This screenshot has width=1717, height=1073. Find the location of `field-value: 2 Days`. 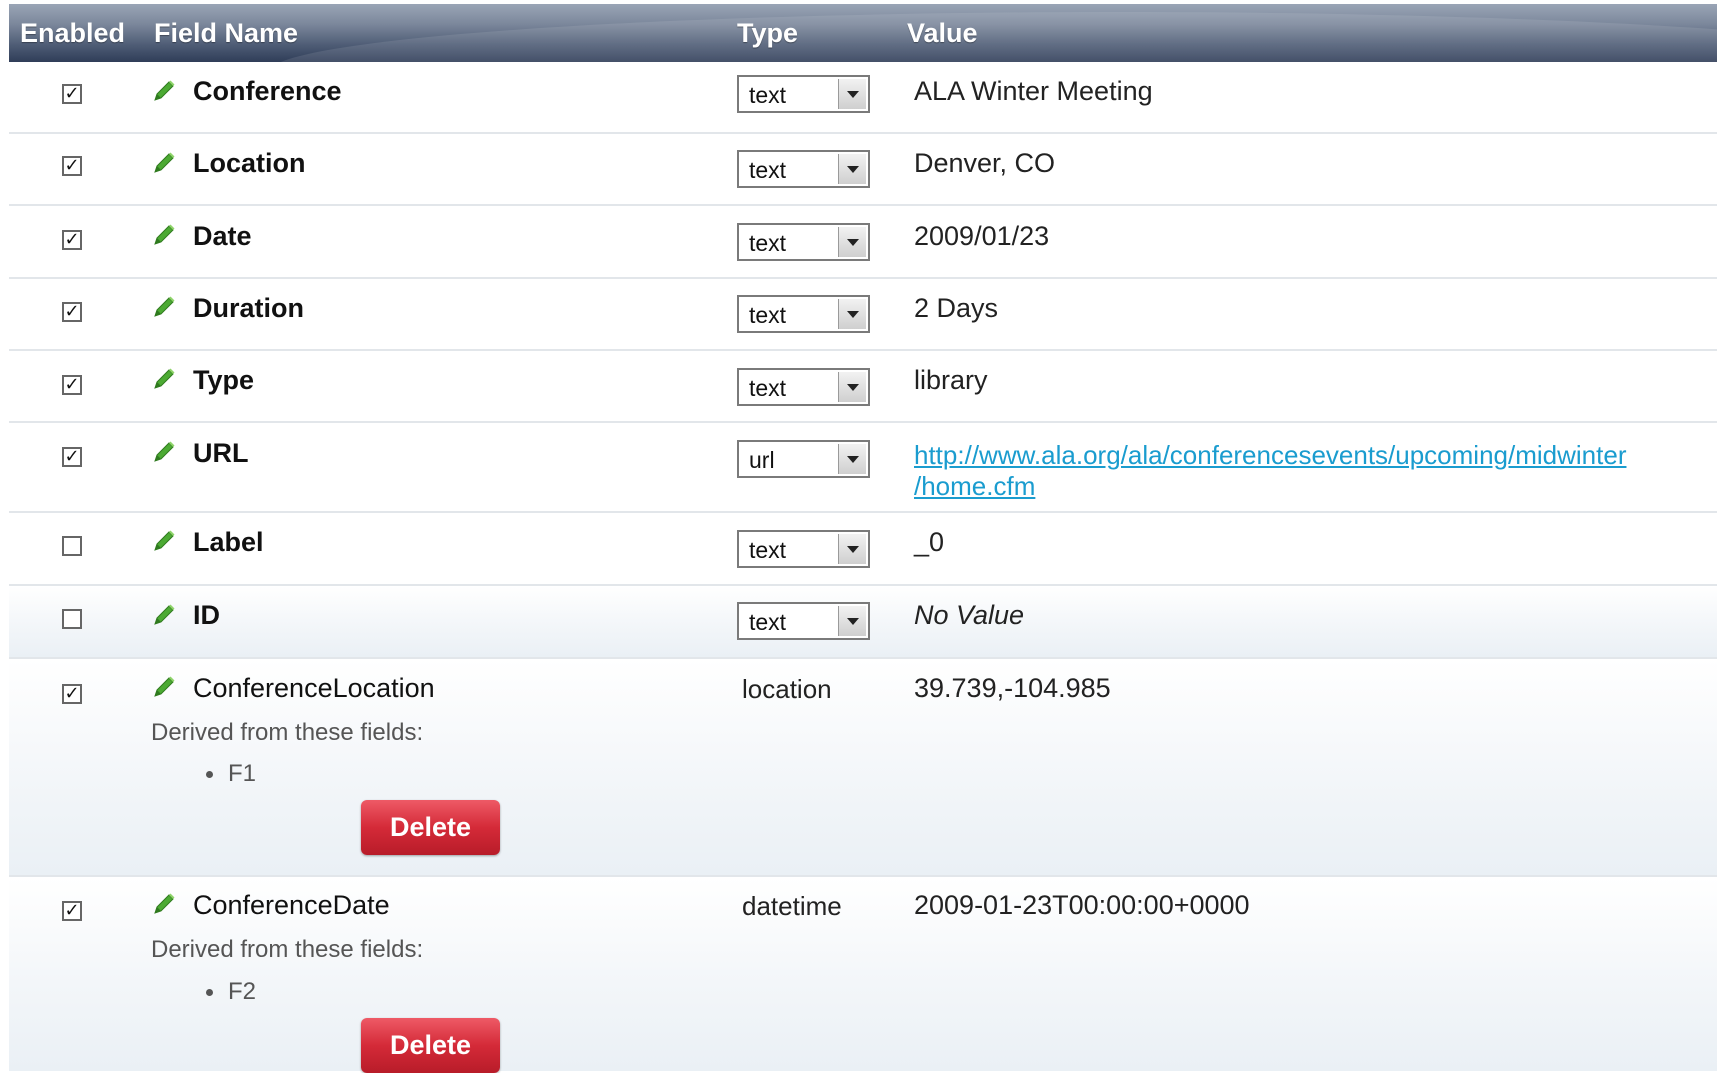

field-value: 2 Days is located at coordinates (956, 308).